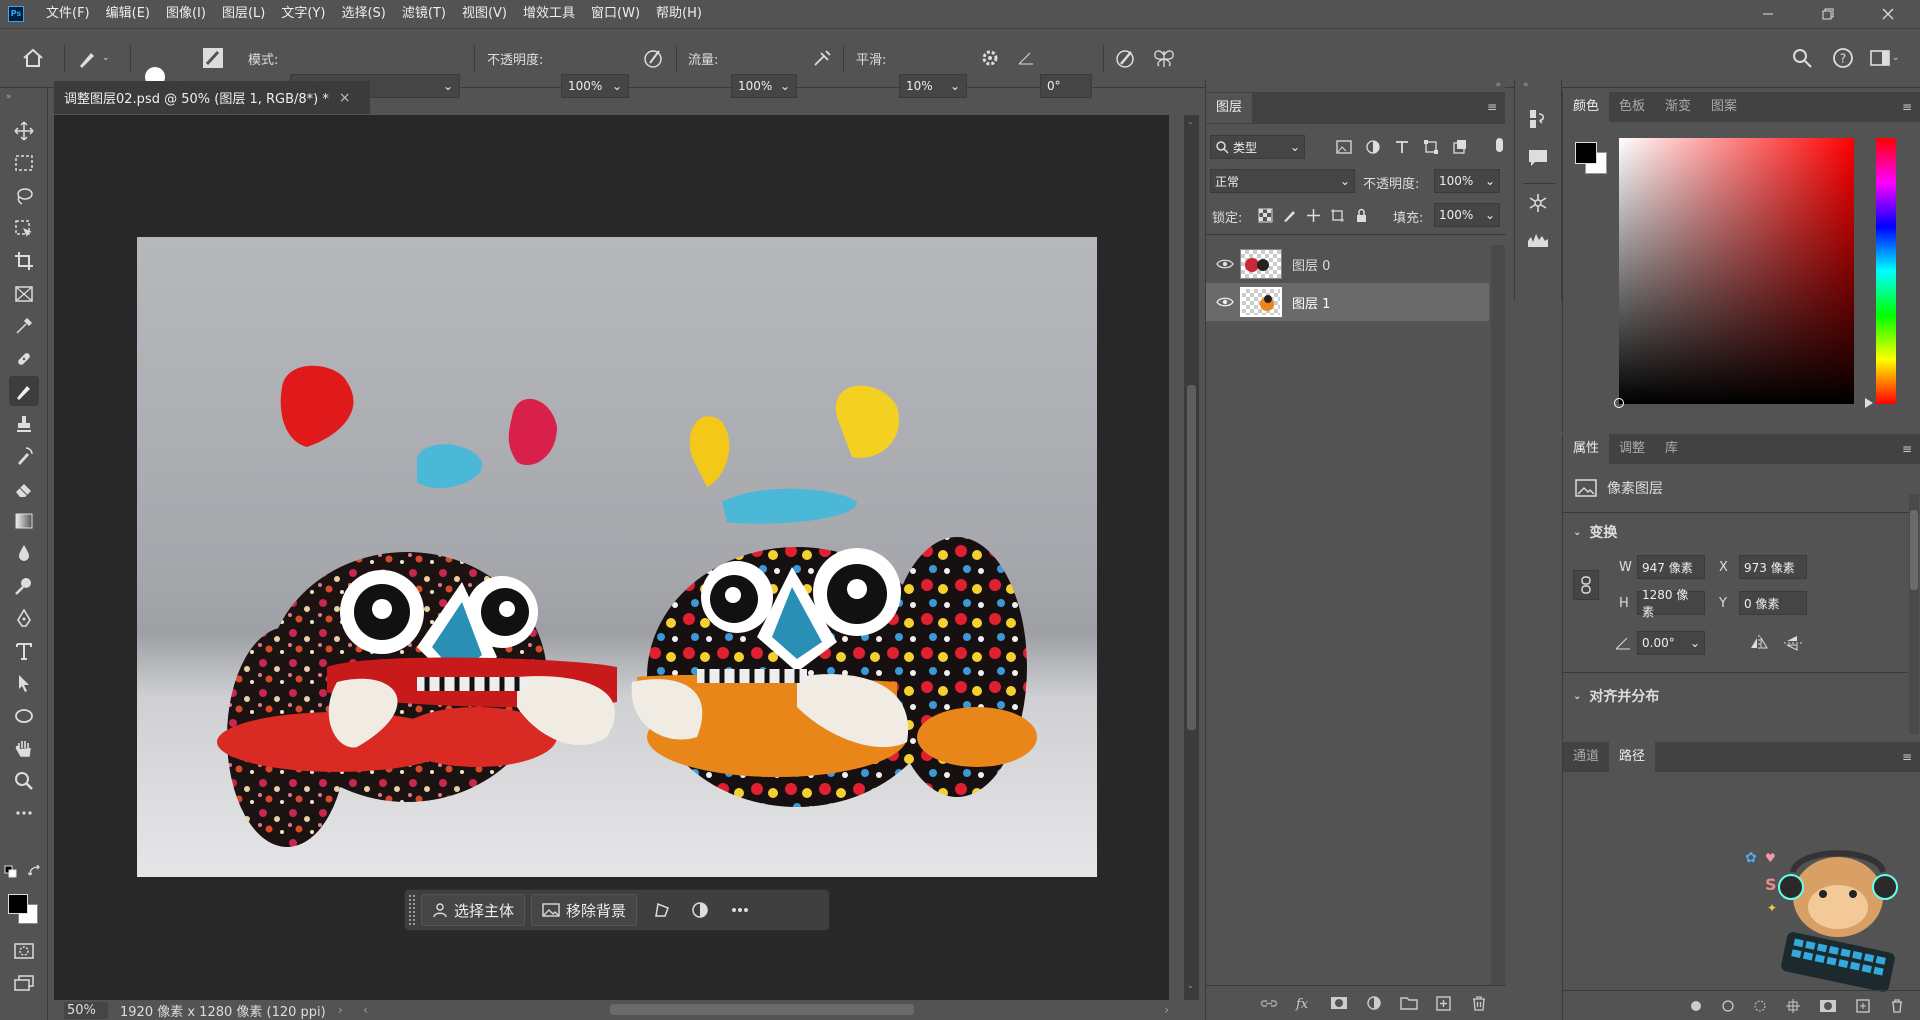  Describe the element at coordinates (24, 618) in the screenshot. I see `pen-tool` at that location.